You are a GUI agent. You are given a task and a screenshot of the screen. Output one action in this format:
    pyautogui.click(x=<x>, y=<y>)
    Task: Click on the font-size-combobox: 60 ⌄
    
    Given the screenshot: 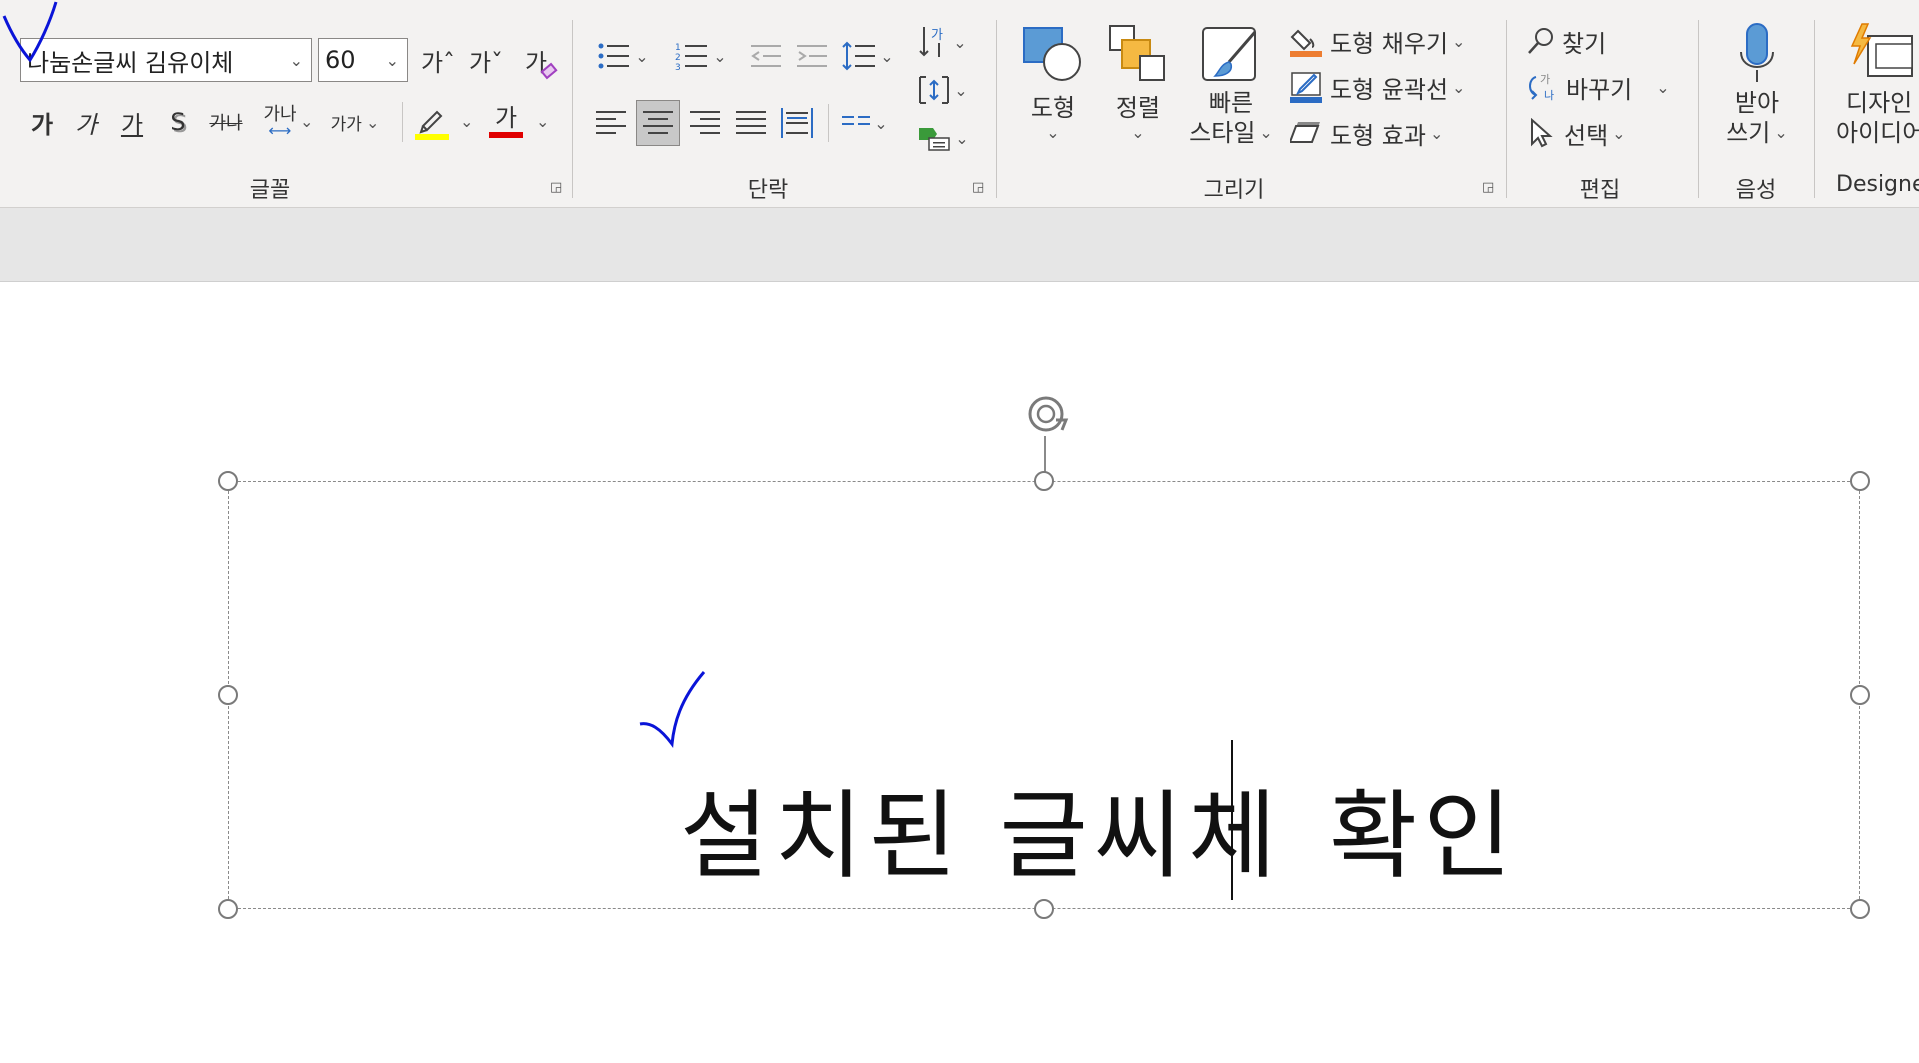 What is the action you would take?
    pyautogui.click(x=363, y=60)
    